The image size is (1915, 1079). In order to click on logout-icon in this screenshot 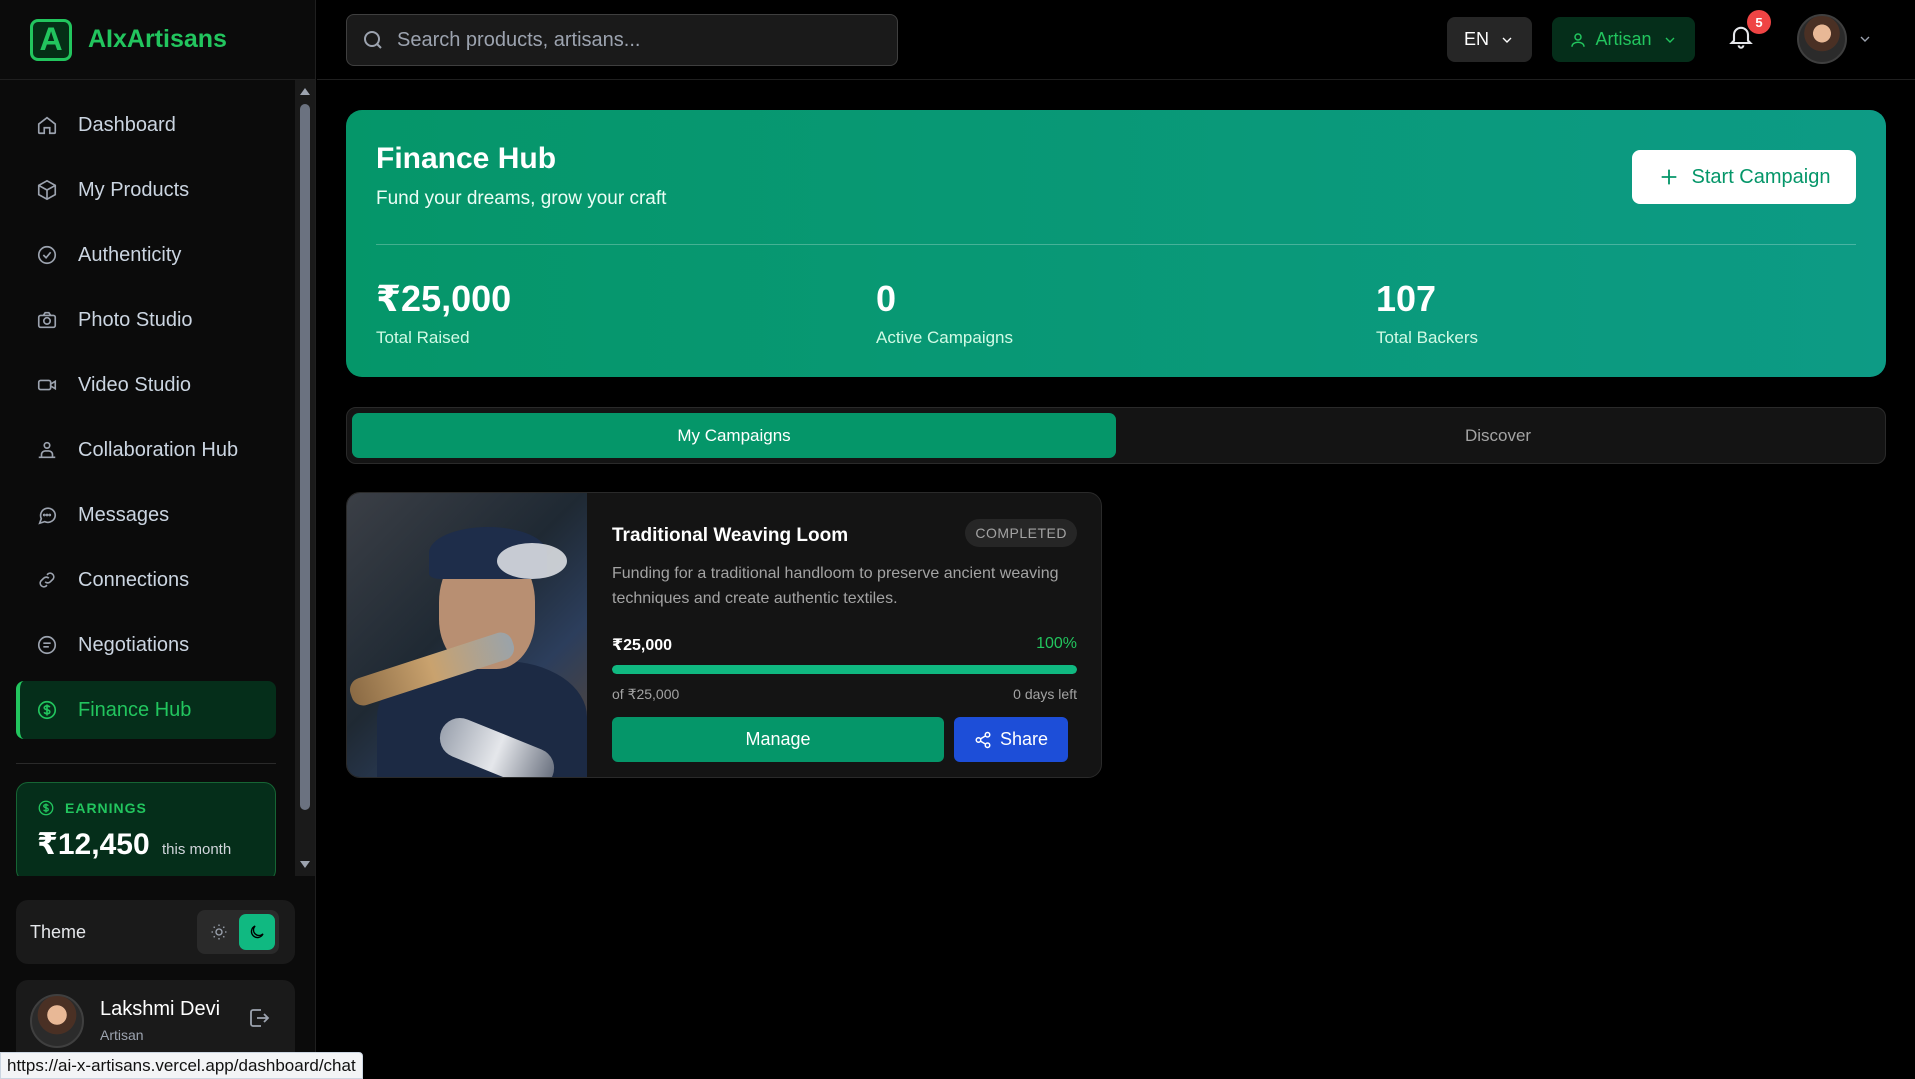, I will do `click(259, 1018)`.